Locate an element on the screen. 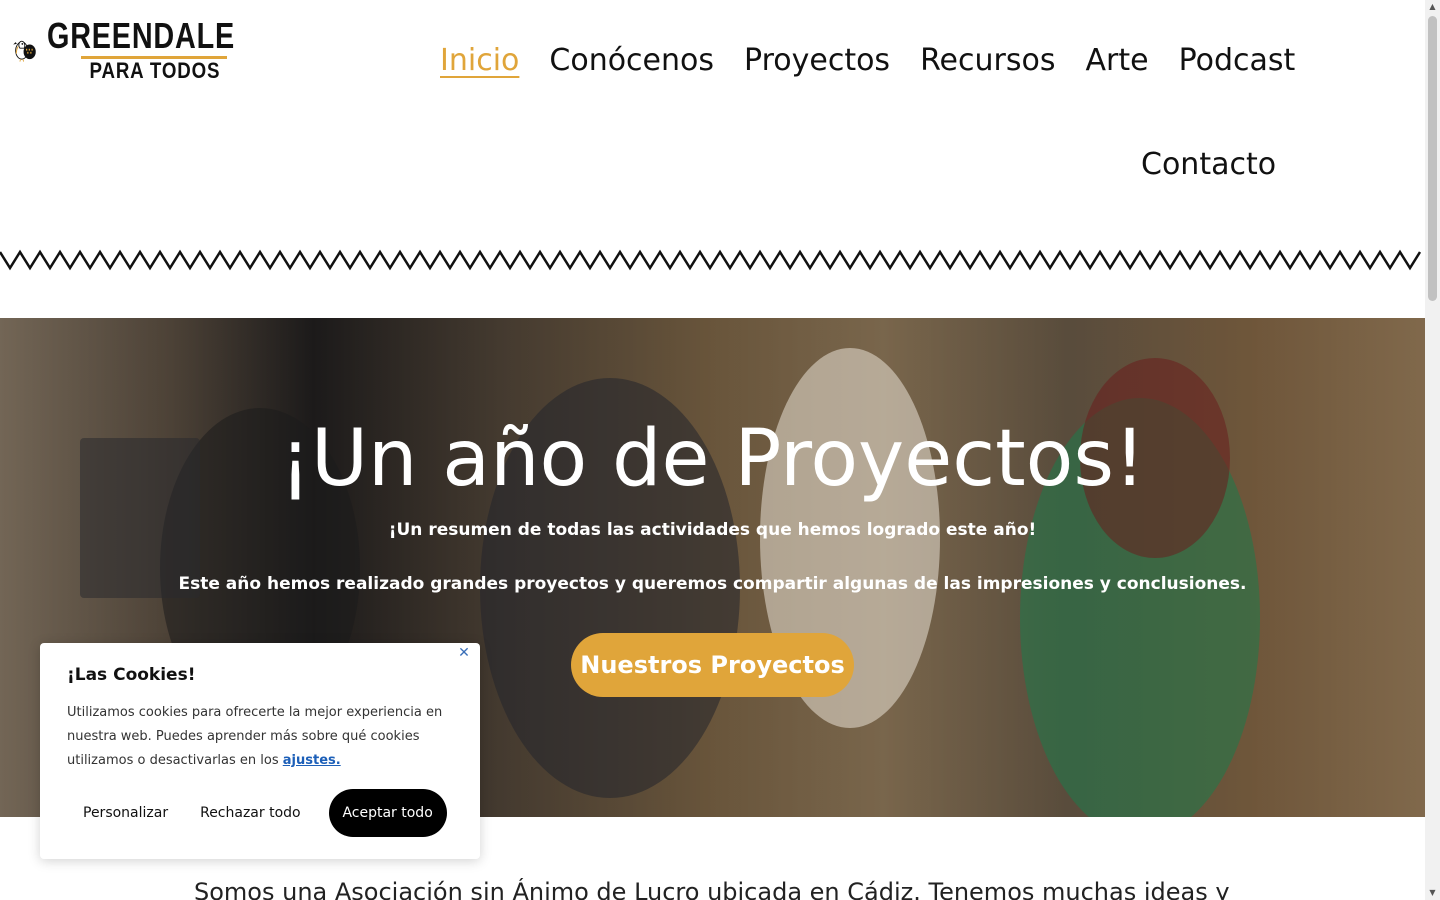  nav-item-inicio: Inicio is located at coordinates (479, 61).